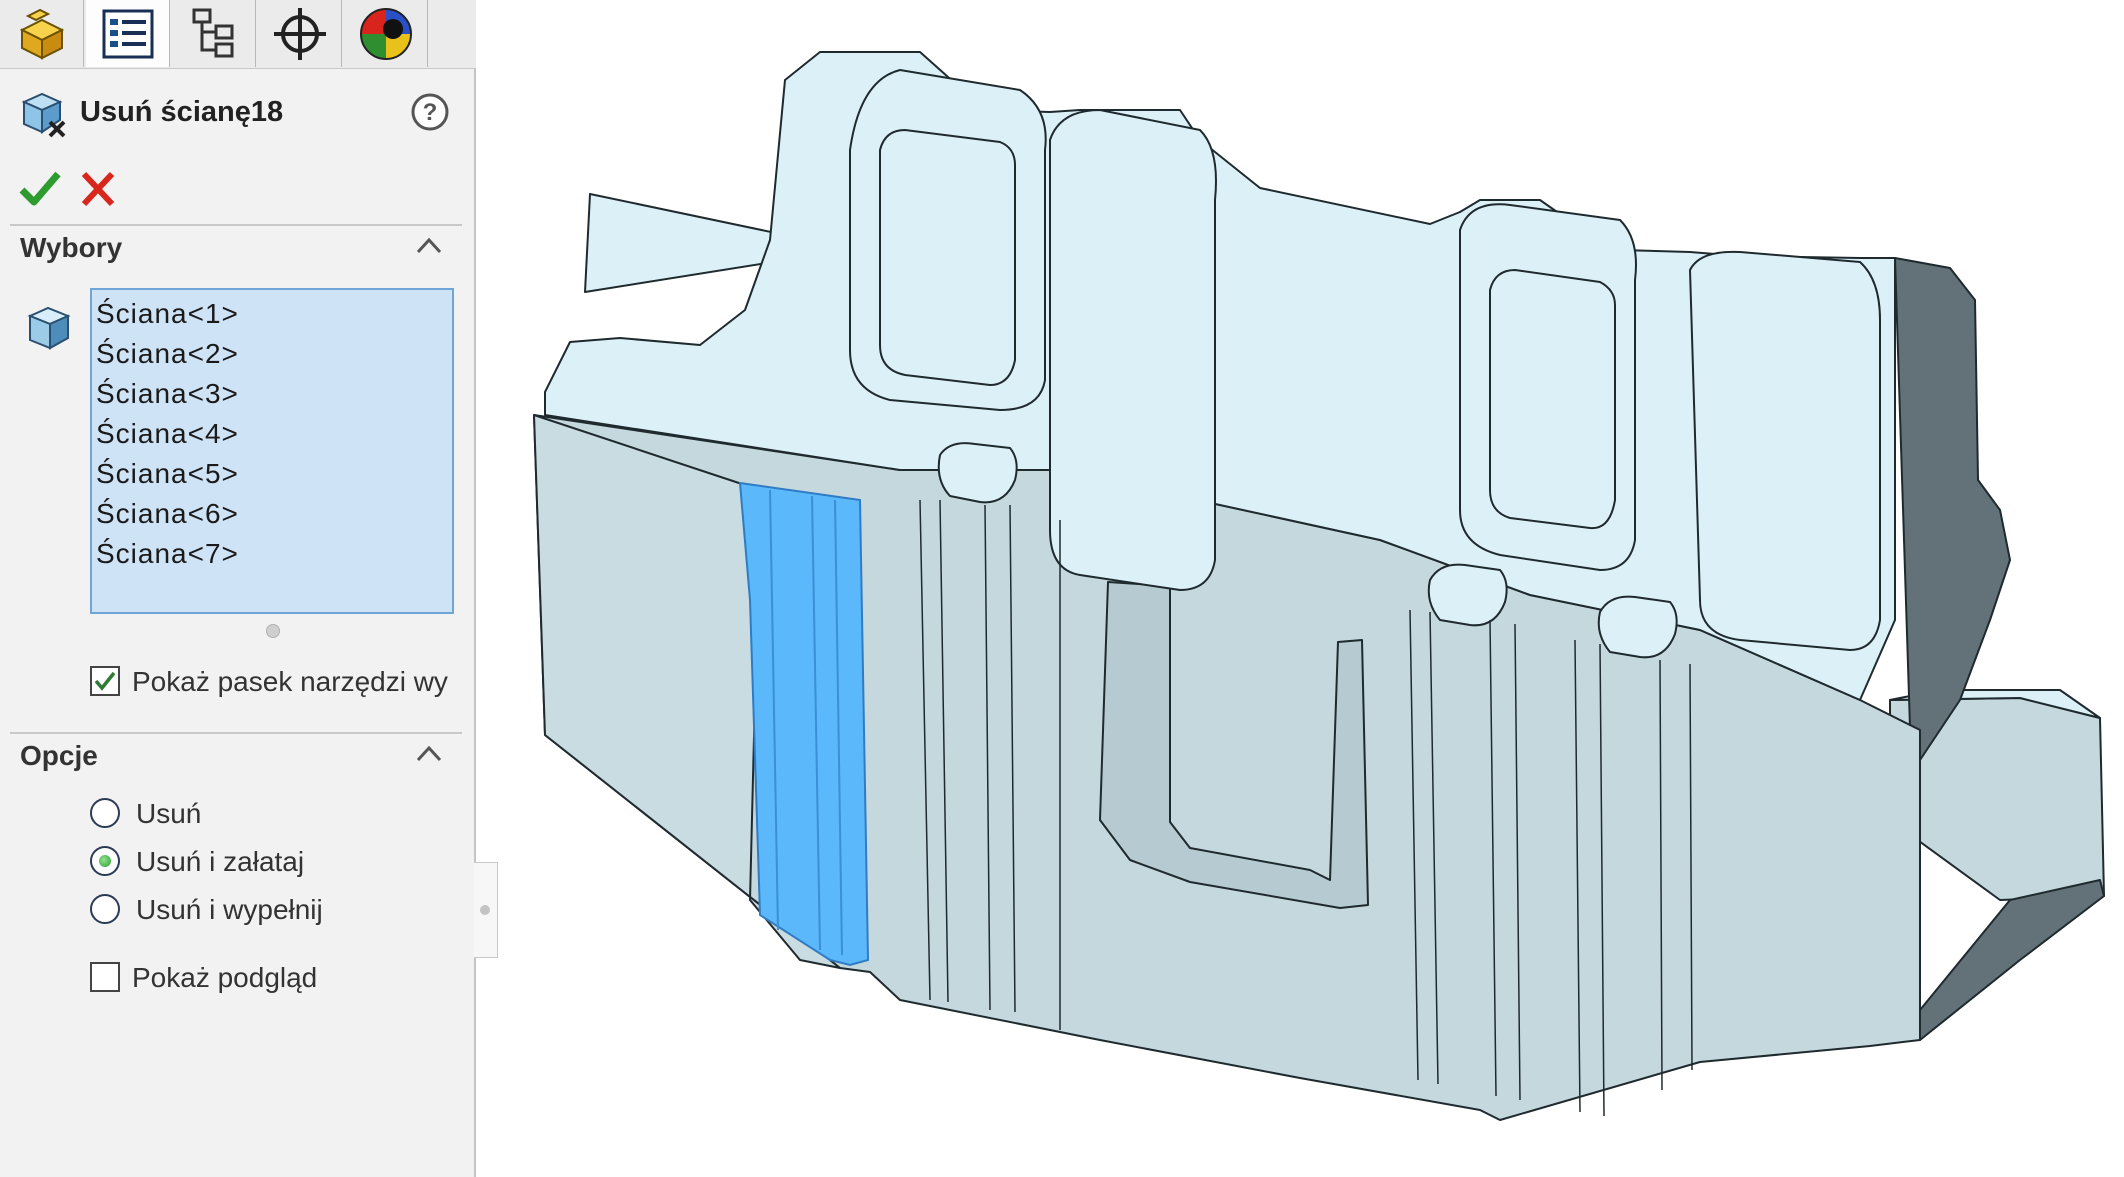 Image resolution: width=2124 pixels, height=1177 pixels. I want to click on list-item: Ściana<2>, so click(167, 354).